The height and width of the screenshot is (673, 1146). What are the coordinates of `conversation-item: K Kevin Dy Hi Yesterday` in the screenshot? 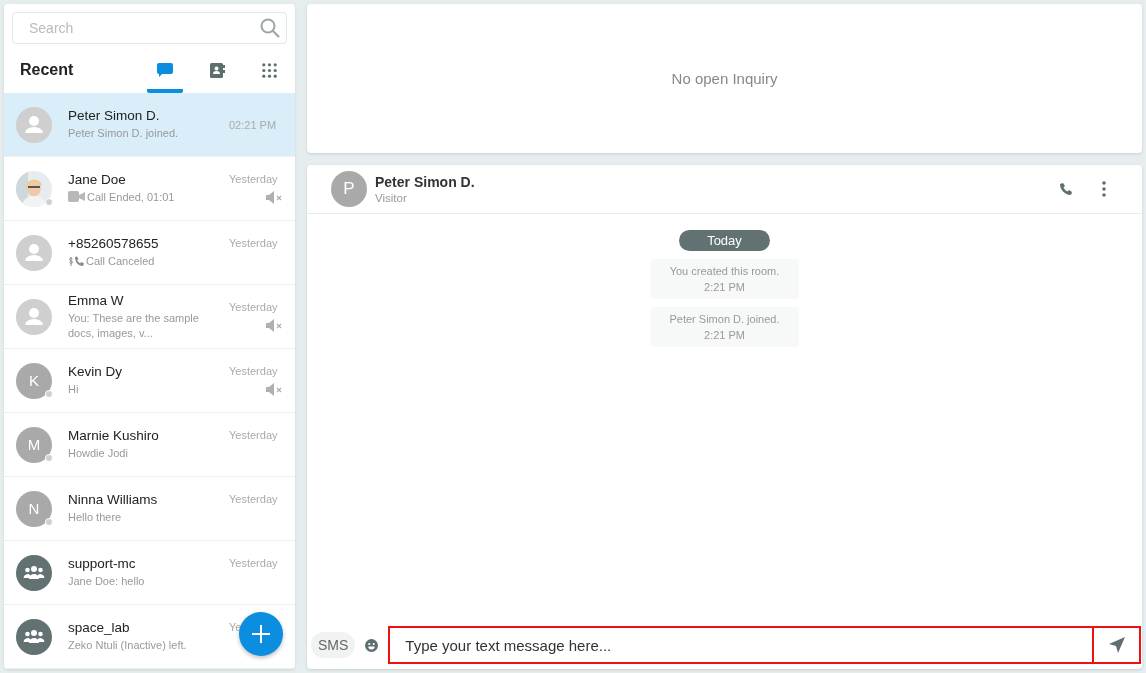 It's located at (149, 381).